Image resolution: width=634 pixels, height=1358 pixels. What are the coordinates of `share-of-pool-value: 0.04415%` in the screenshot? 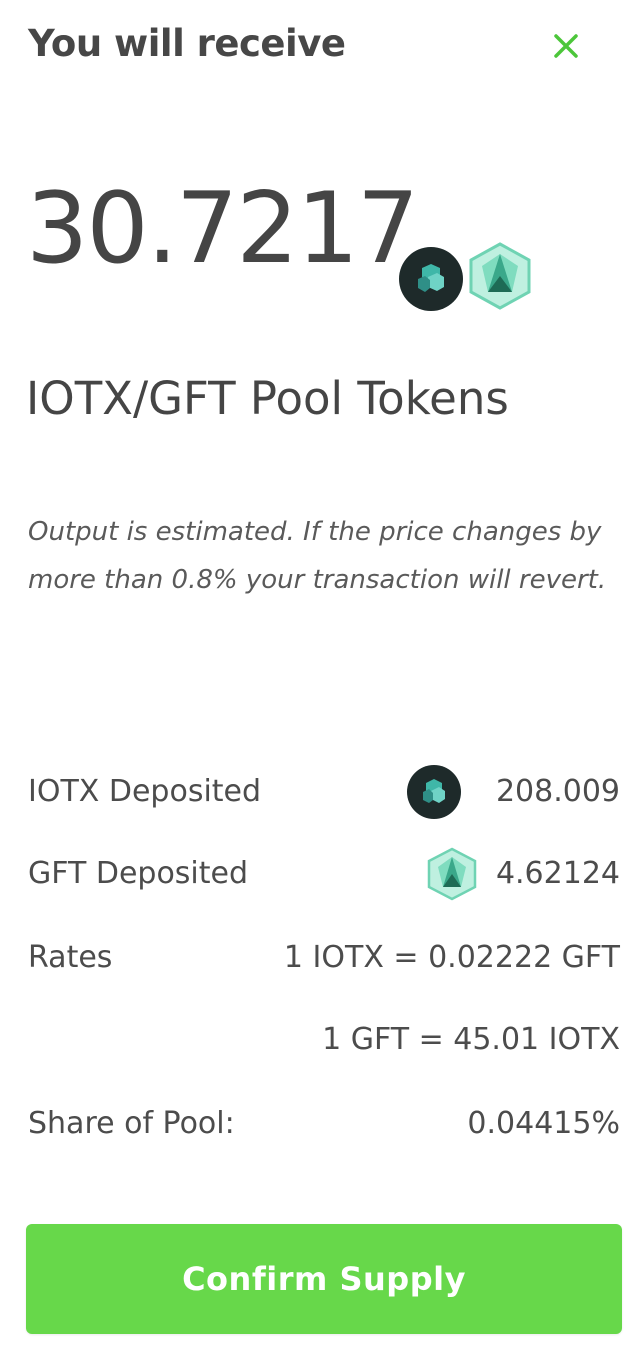 It's located at (543, 1123).